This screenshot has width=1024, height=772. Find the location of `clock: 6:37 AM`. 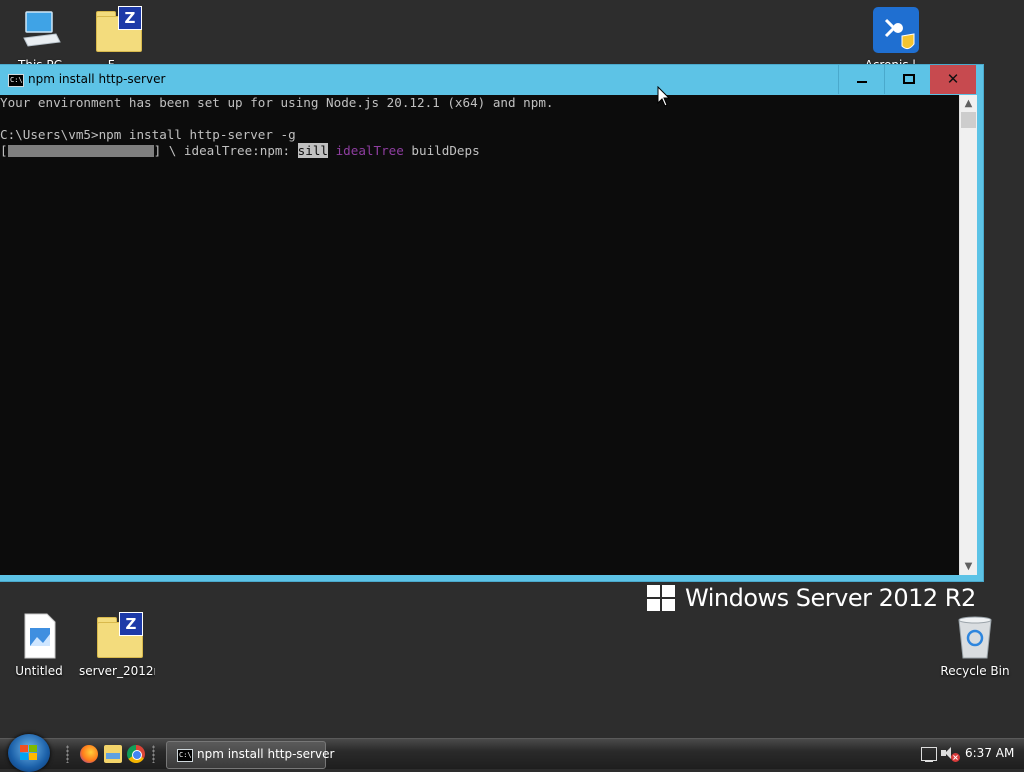

clock: 6:37 AM is located at coordinates (989, 753).